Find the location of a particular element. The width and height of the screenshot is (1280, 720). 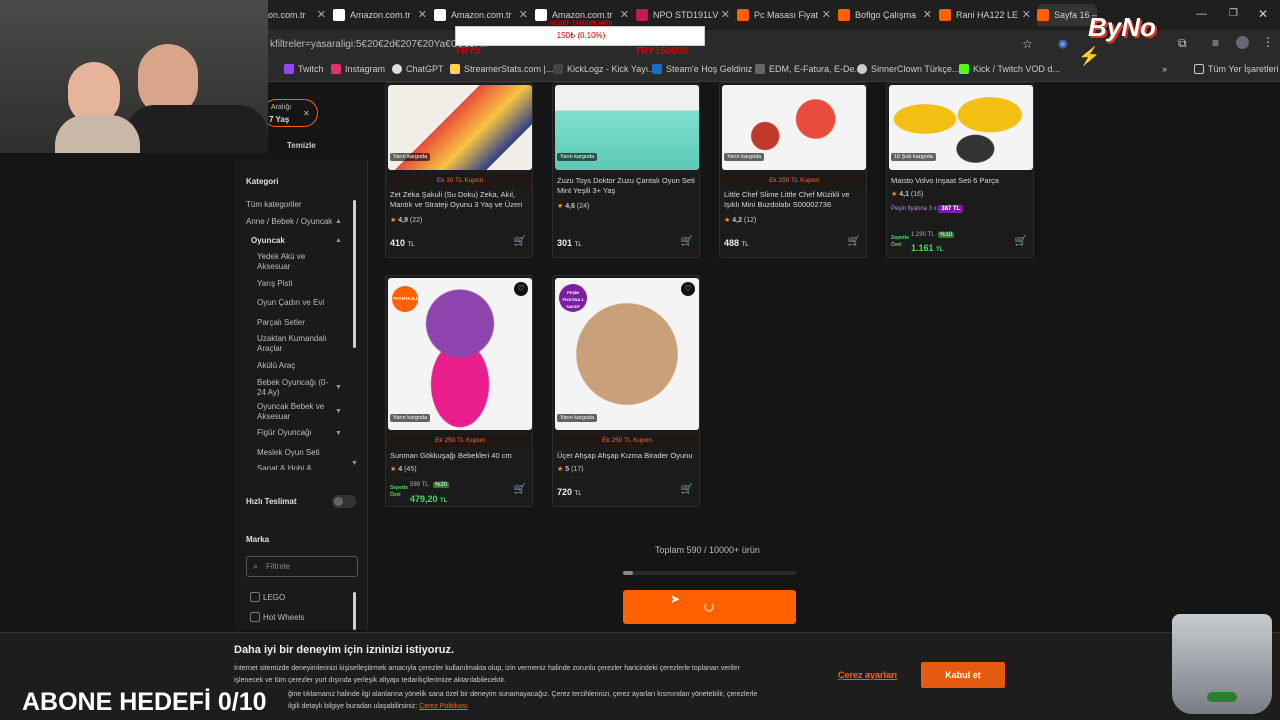

brand-scrollbar is located at coordinates (354, 611).